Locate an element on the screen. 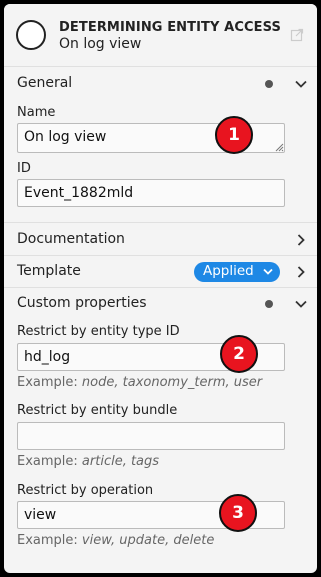 This screenshot has height=577, width=321. entity-type-label: Restrict by entity type ID is located at coordinates (98, 331).